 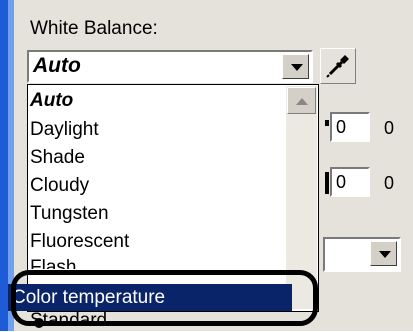 I want to click on option-shade: Shade, so click(x=57, y=158).